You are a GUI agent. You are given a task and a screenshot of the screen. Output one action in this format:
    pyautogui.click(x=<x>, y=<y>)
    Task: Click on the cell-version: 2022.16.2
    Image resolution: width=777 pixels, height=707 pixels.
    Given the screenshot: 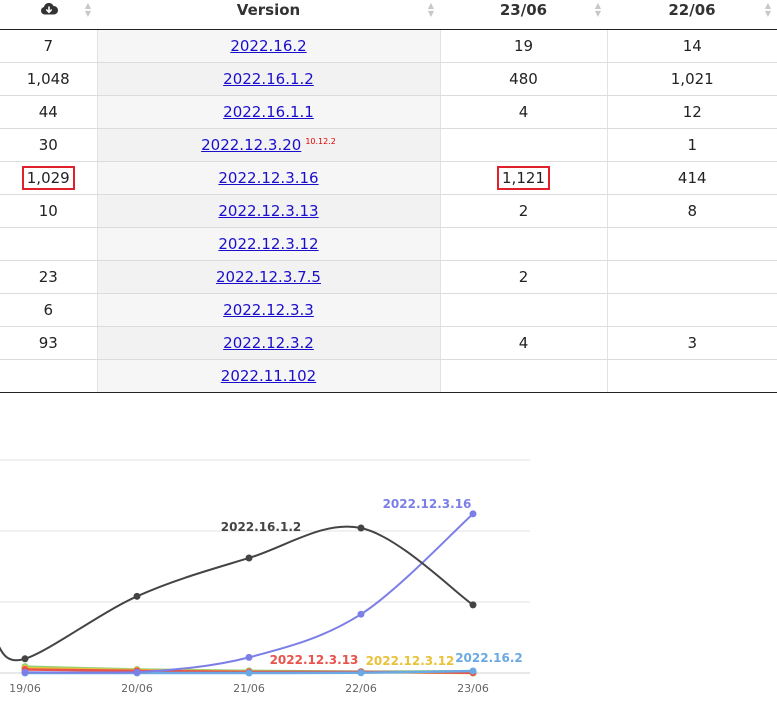 What is the action you would take?
    pyautogui.click(x=269, y=46)
    